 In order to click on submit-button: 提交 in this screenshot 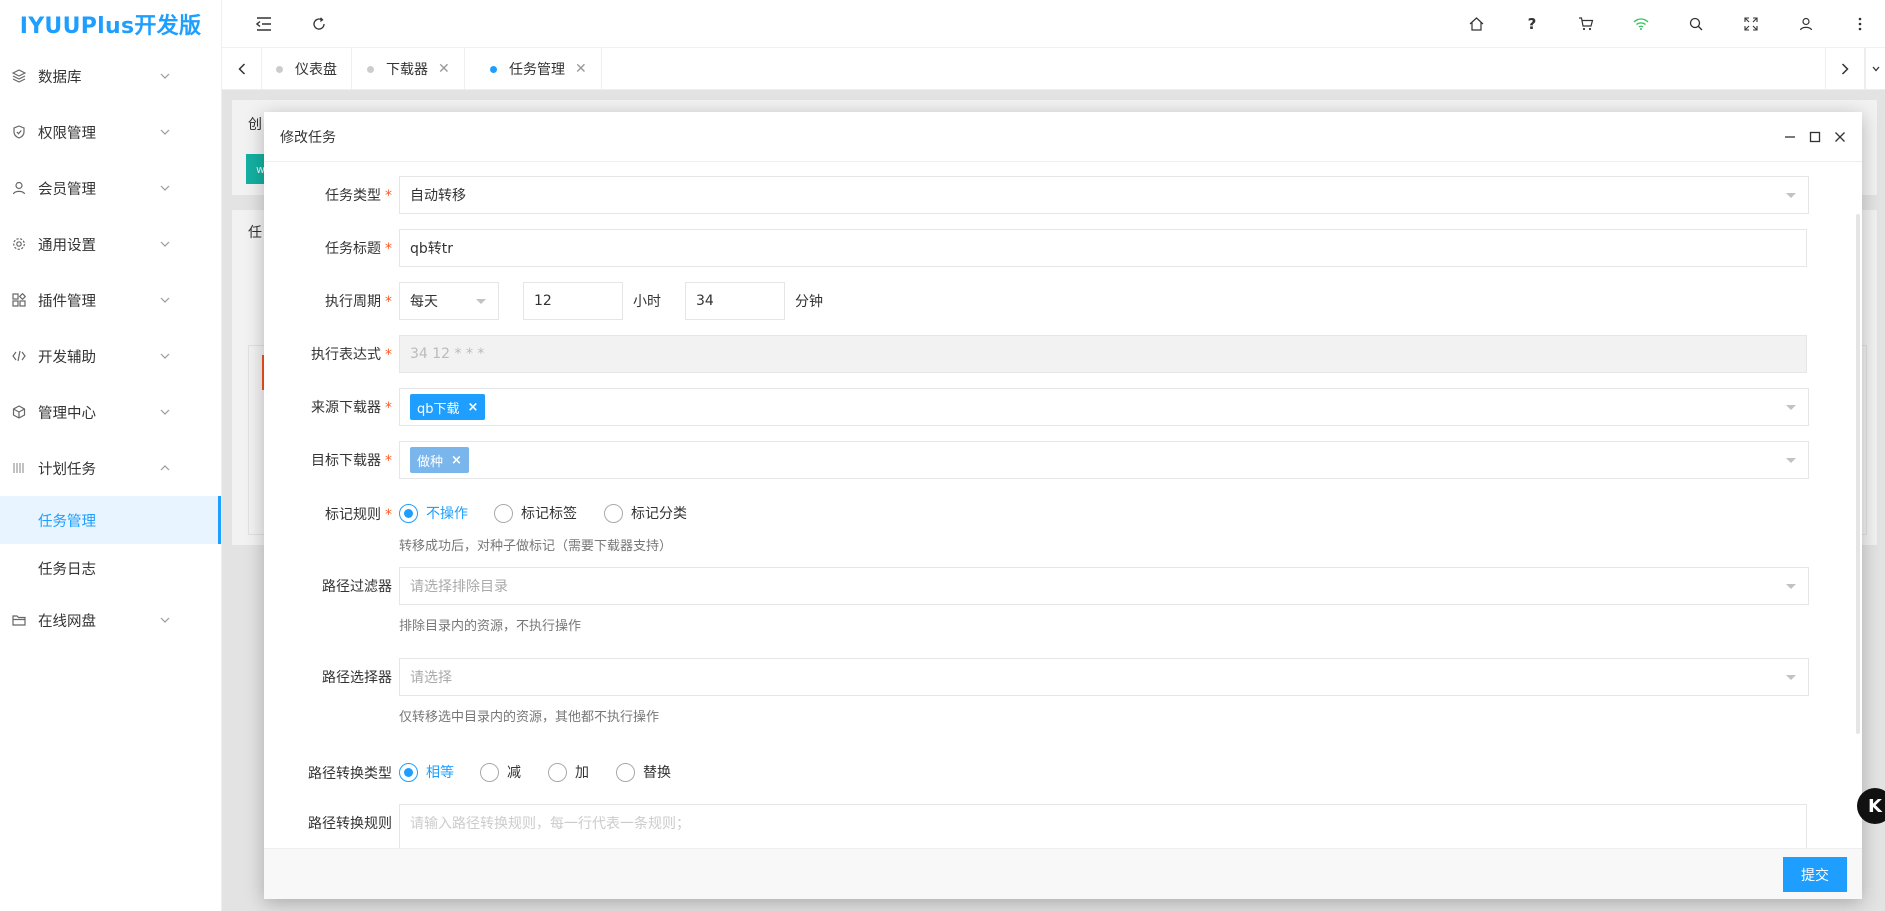, I will do `click(1815, 874)`.